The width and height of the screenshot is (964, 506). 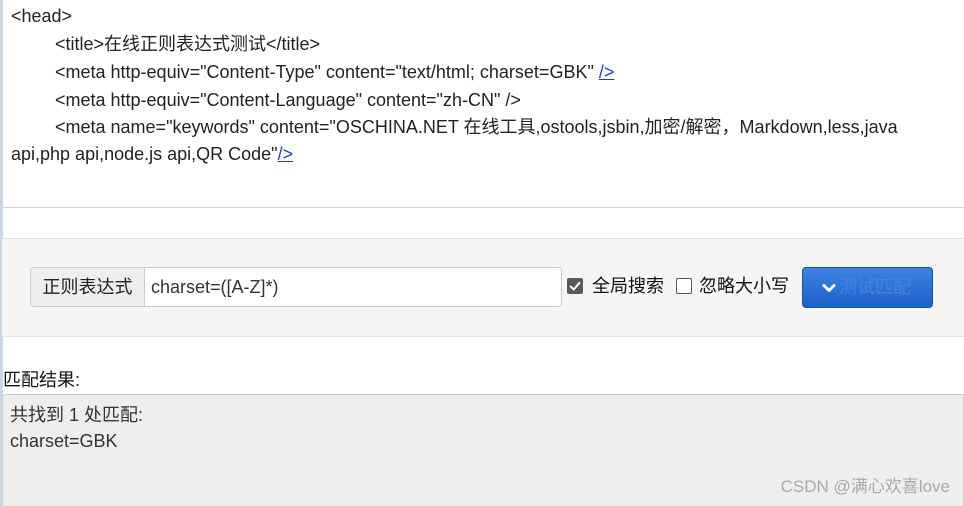 What do you see at coordinates (286, 154) in the screenshot?
I see `code-line-meta-keywords-cont-link: />` at bounding box center [286, 154].